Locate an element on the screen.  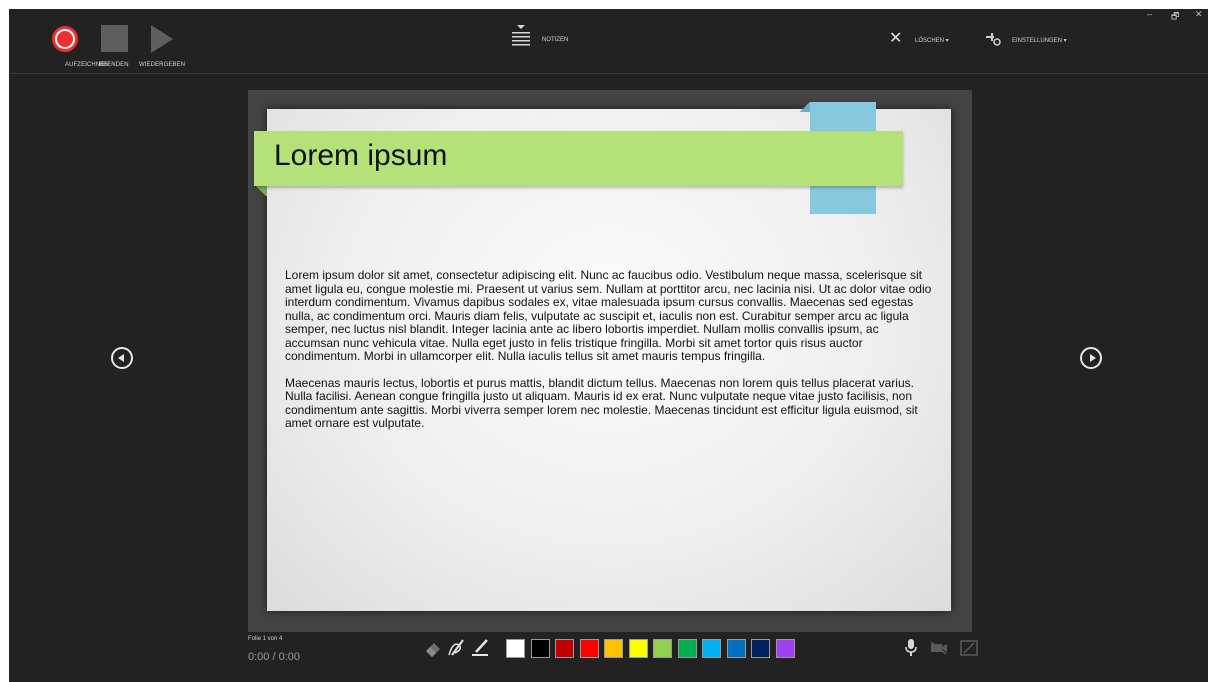
delete-button: ✕ LÖSCHEN ▾ is located at coordinates (934, 41).